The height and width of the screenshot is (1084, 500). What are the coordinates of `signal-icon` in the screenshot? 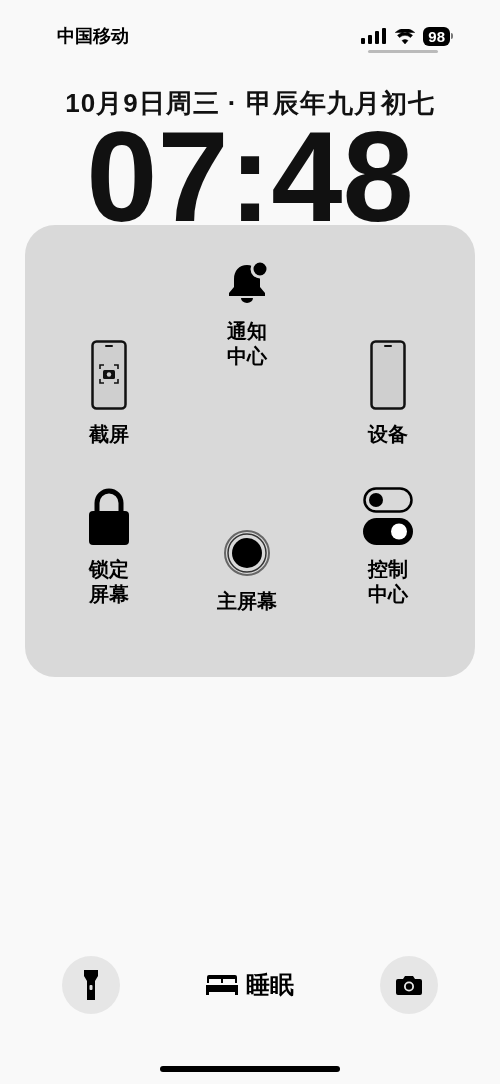 It's located at (374, 36).